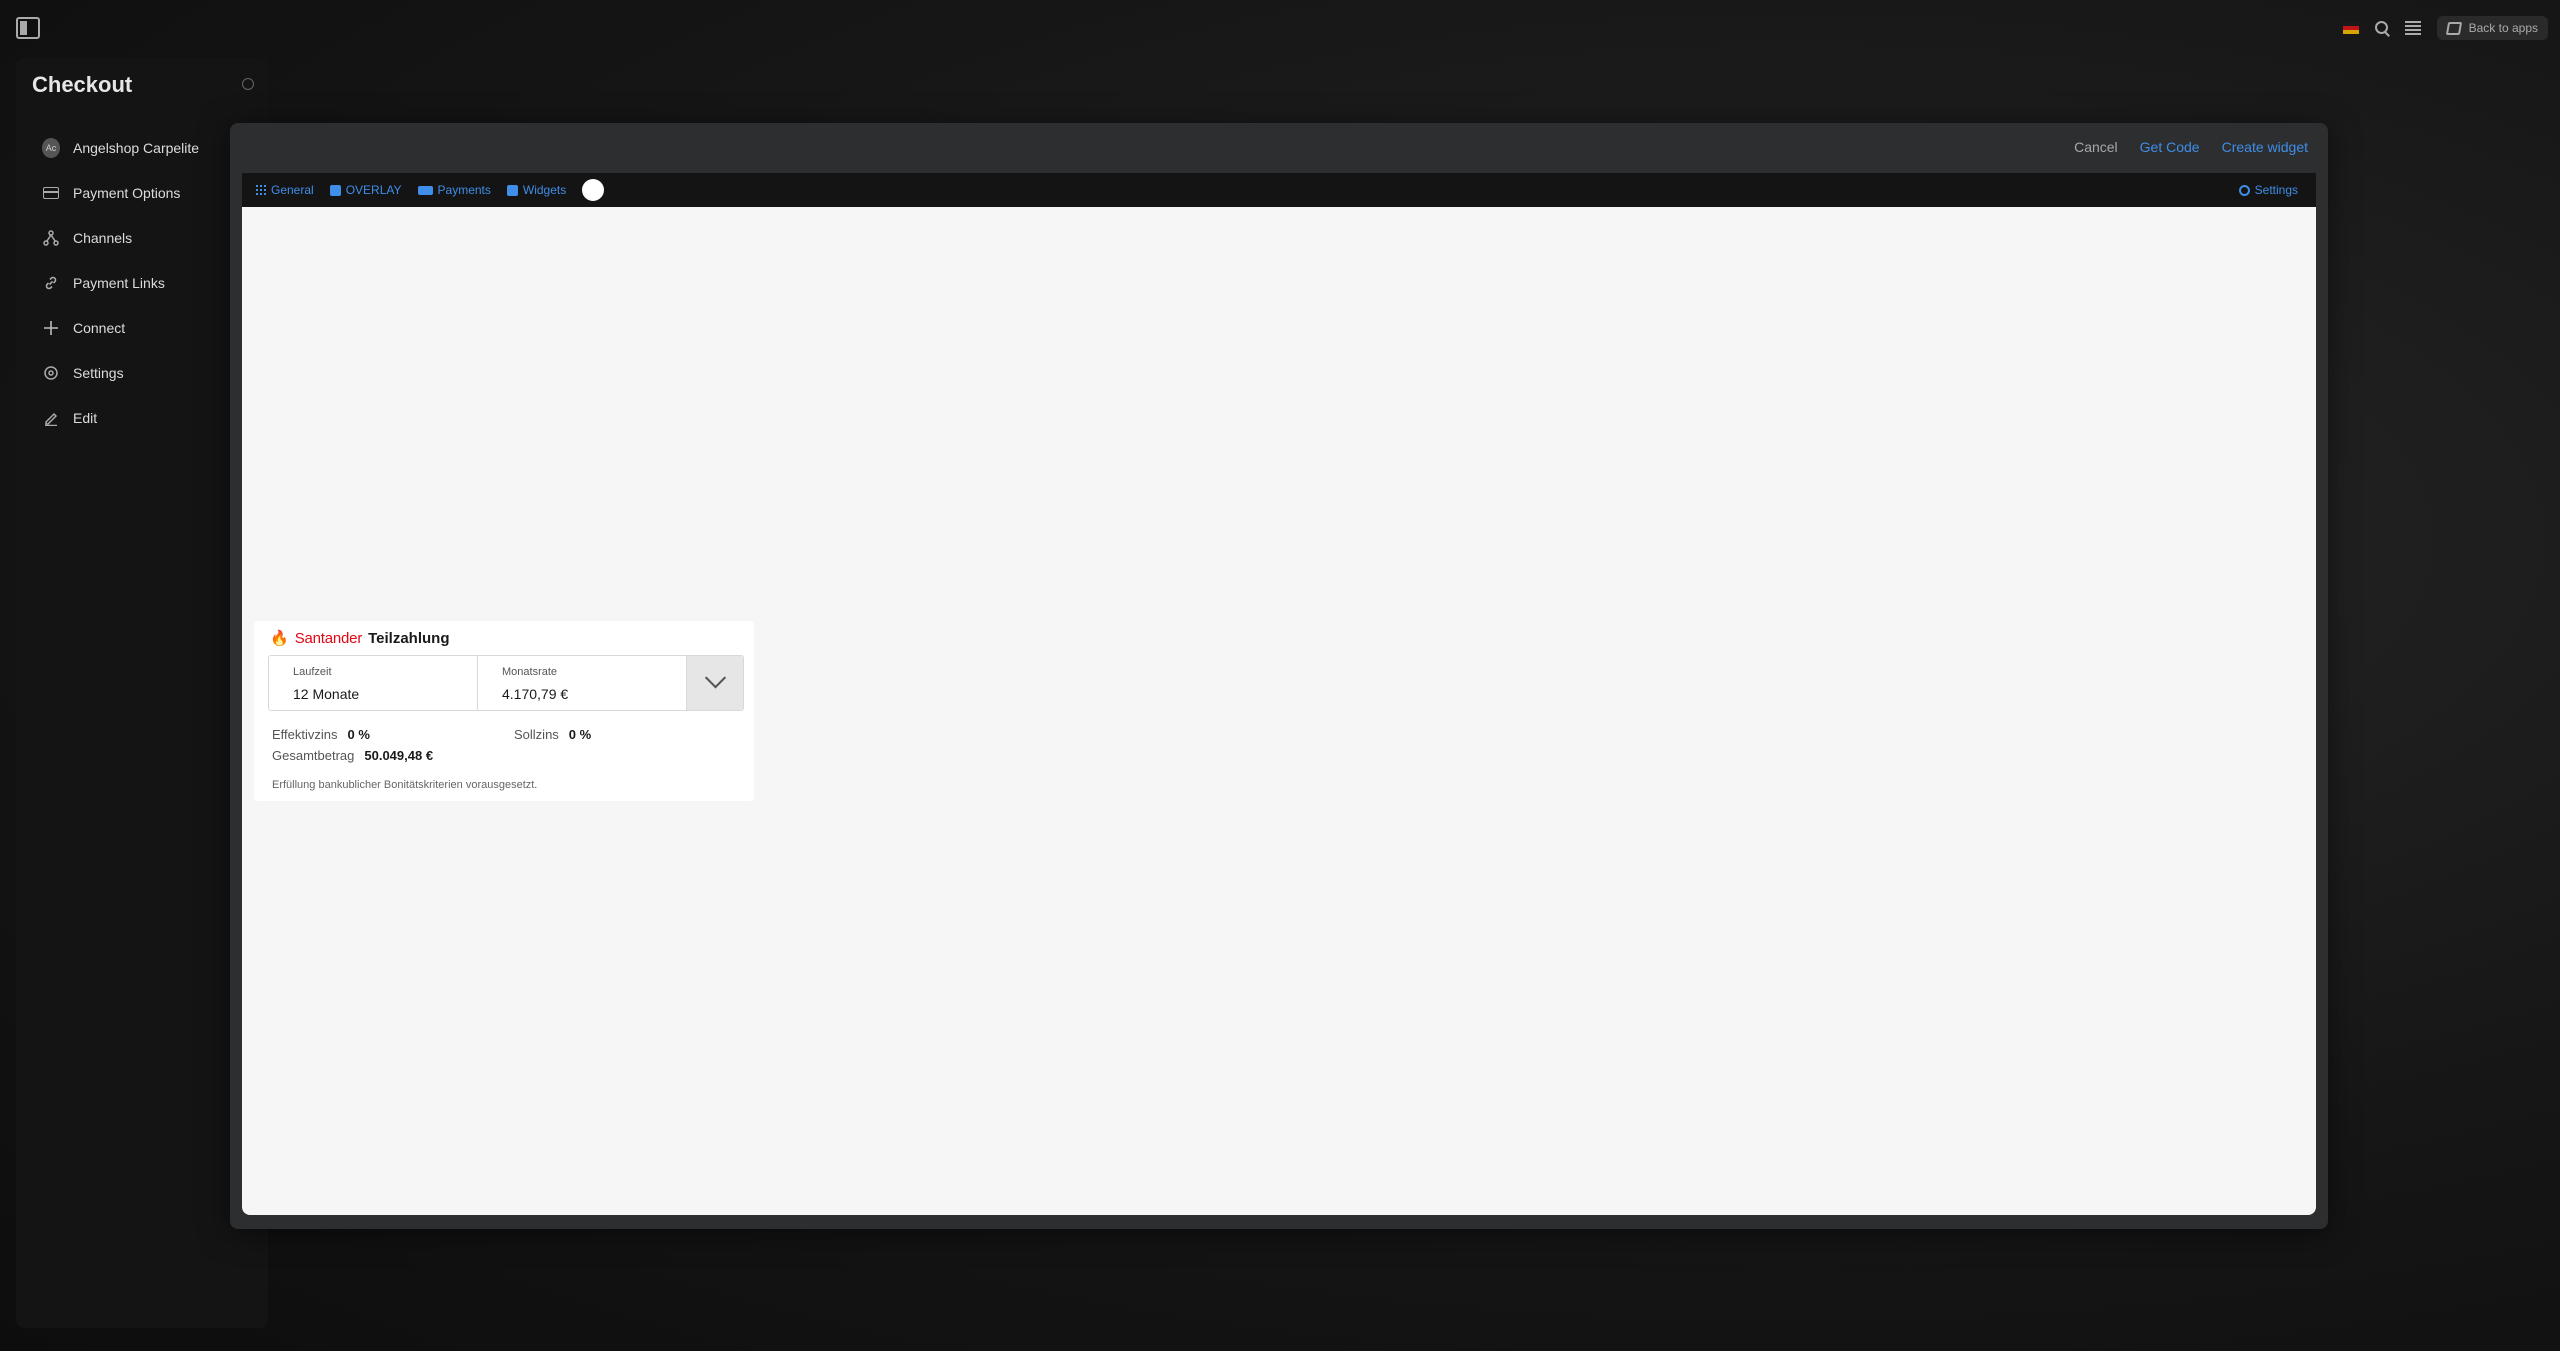 The width and height of the screenshot is (2560, 1351). Describe the element at coordinates (51, 418) in the screenshot. I see `pencil-icon` at that location.